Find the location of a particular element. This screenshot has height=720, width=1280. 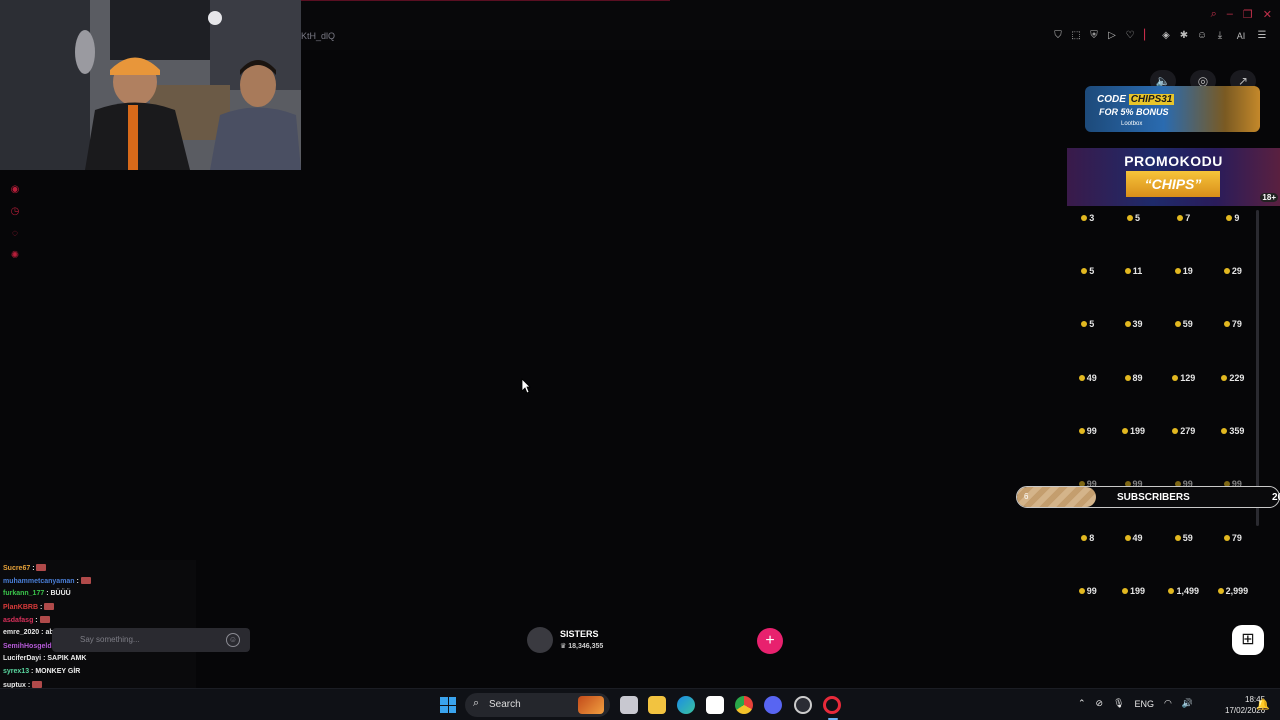

language-indicator: ENG is located at coordinates (1145, 704).